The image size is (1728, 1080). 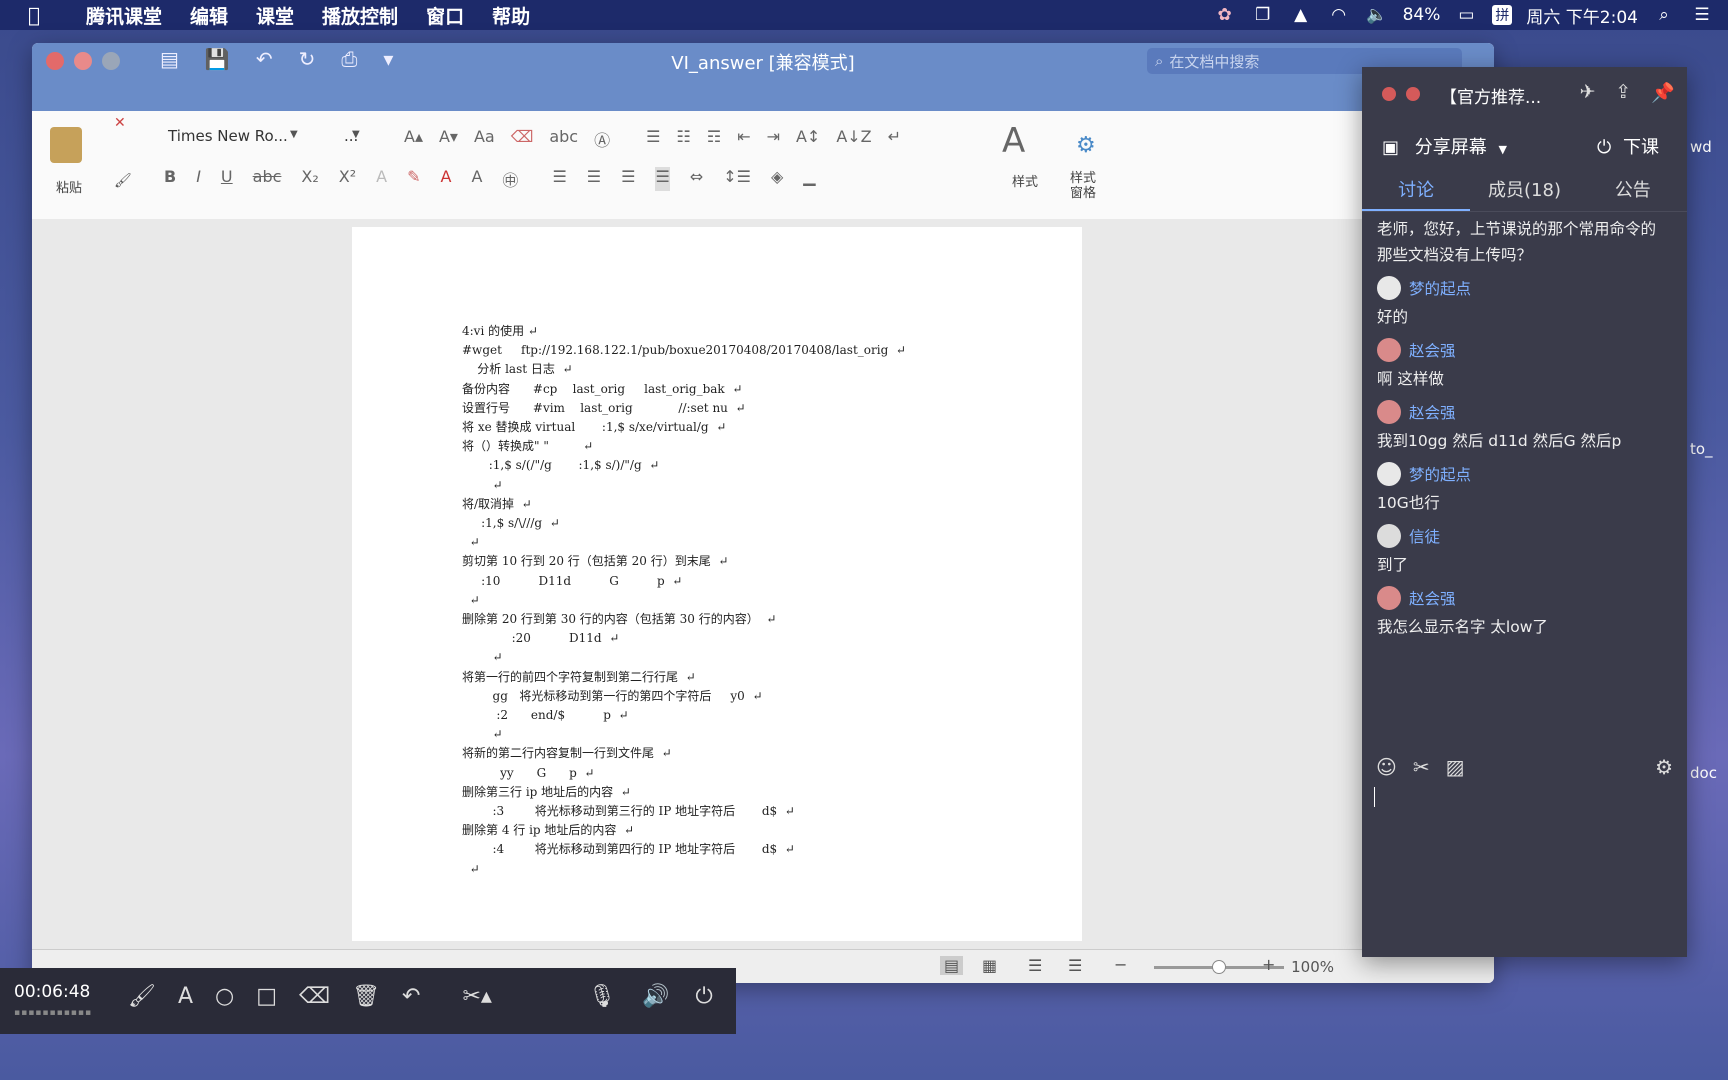 I want to click on volume-icon: 🔈, so click(x=1377, y=15).